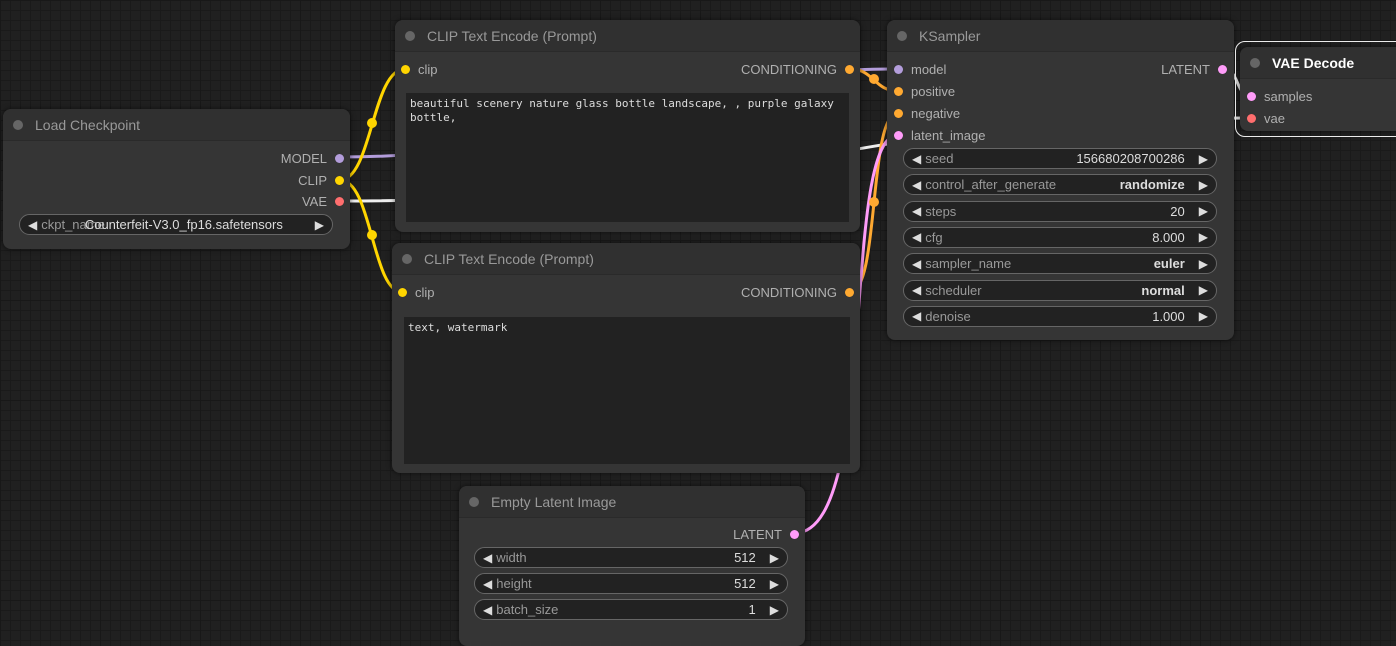 Image resolution: width=1396 pixels, height=646 pixels. What do you see at coordinates (323, 201) in the screenshot?
I see `output-vae: VAE` at bounding box center [323, 201].